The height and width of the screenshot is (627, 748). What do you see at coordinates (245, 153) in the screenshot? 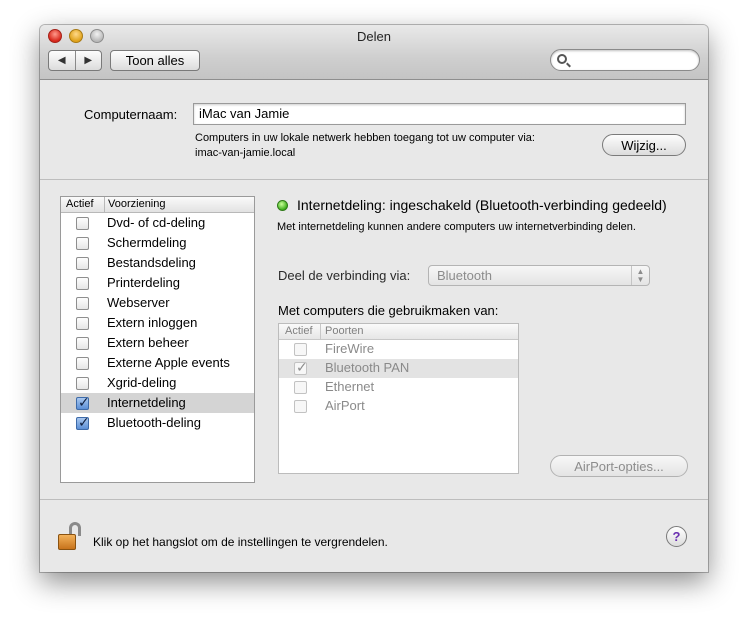
I see `local-hostname: imac-van-jamie.local` at bounding box center [245, 153].